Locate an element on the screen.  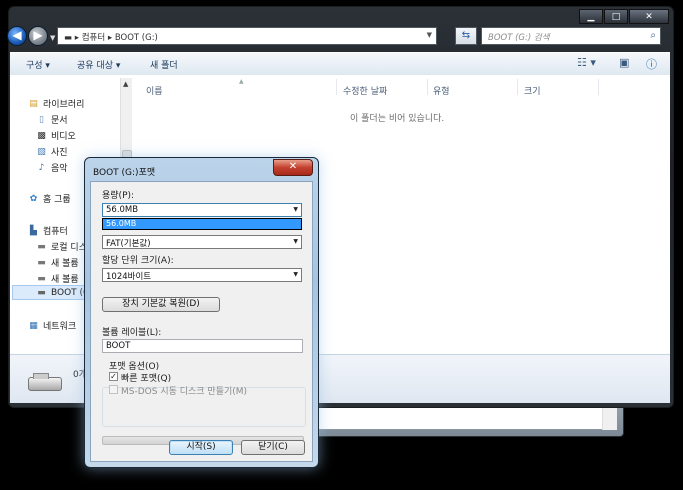
nav-item-pictures: ▧ 사진 is located at coordinates (51, 152).